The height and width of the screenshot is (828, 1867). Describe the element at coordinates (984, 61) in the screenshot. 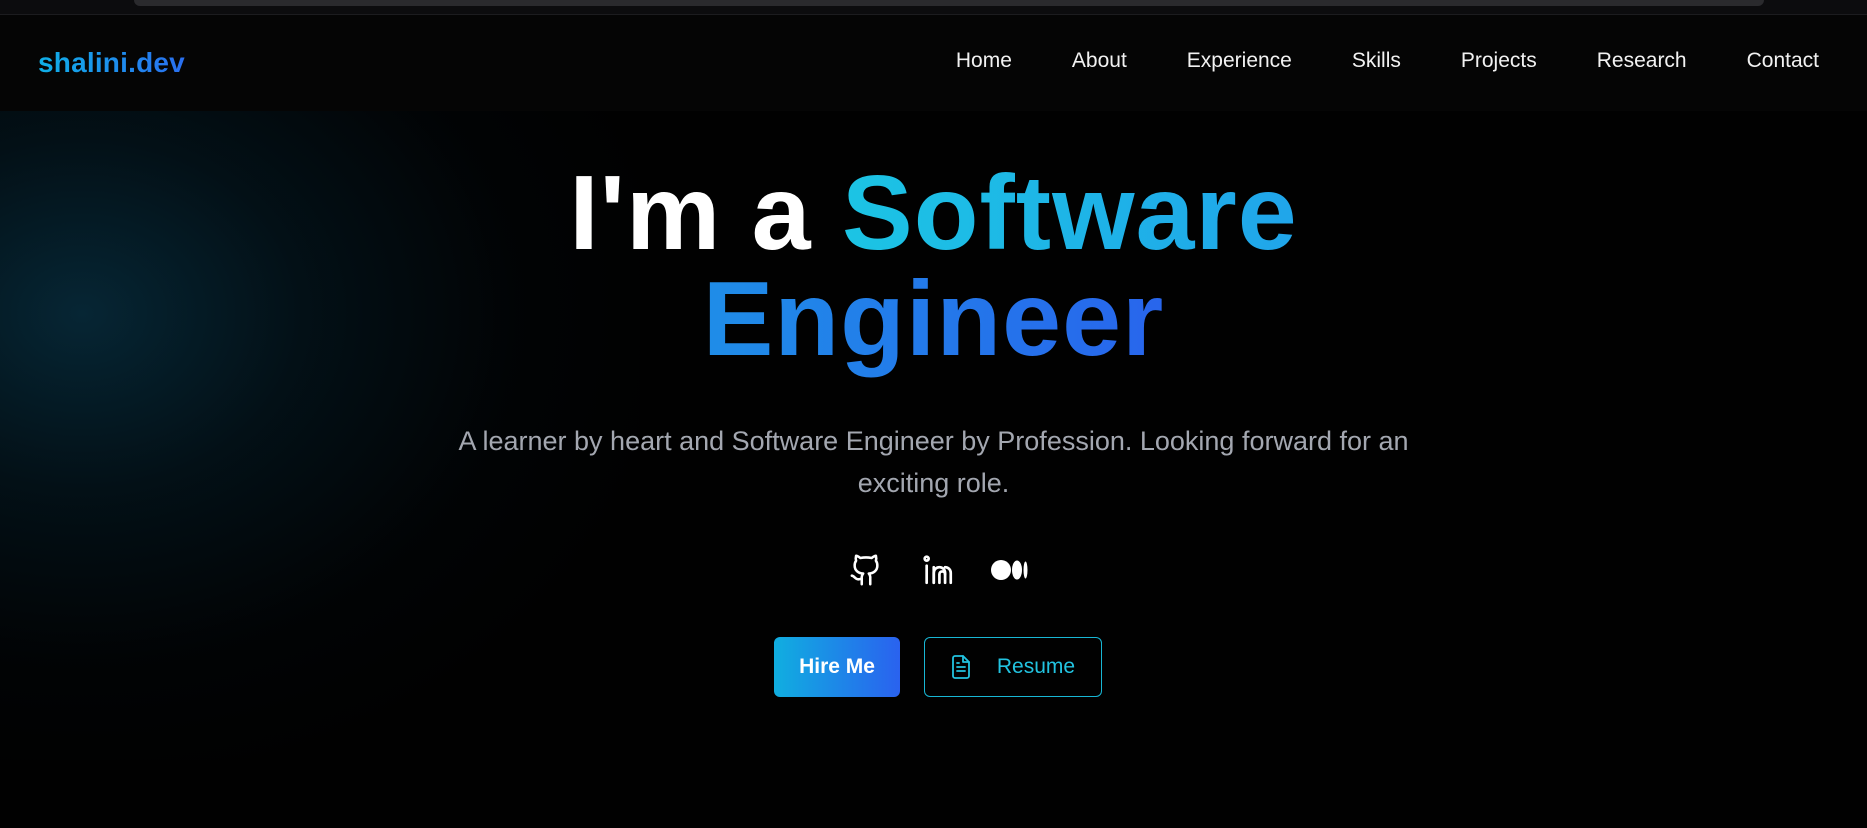

I see `nav-link-home: Home` at that location.